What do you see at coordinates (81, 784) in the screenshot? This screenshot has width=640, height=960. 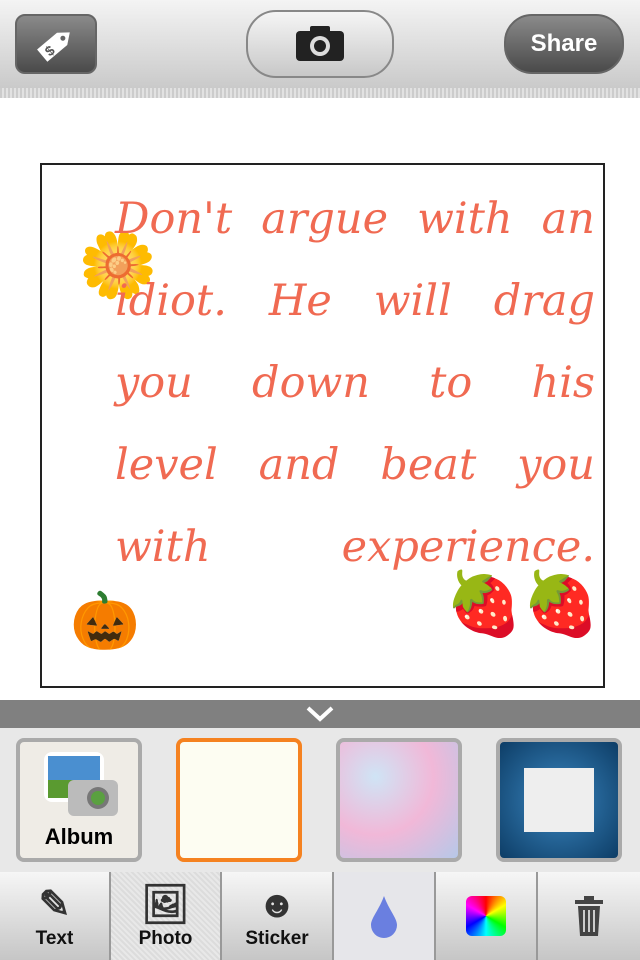 I see `album-photo-icon` at bounding box center [81, 784].